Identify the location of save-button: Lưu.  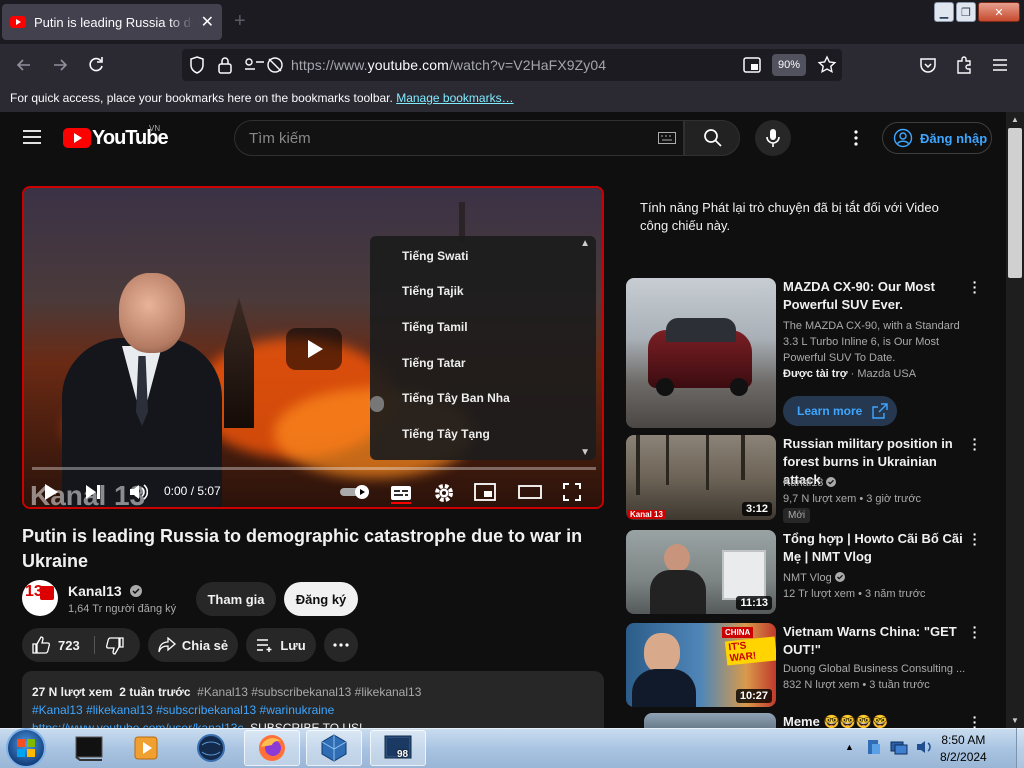
(281, 645).